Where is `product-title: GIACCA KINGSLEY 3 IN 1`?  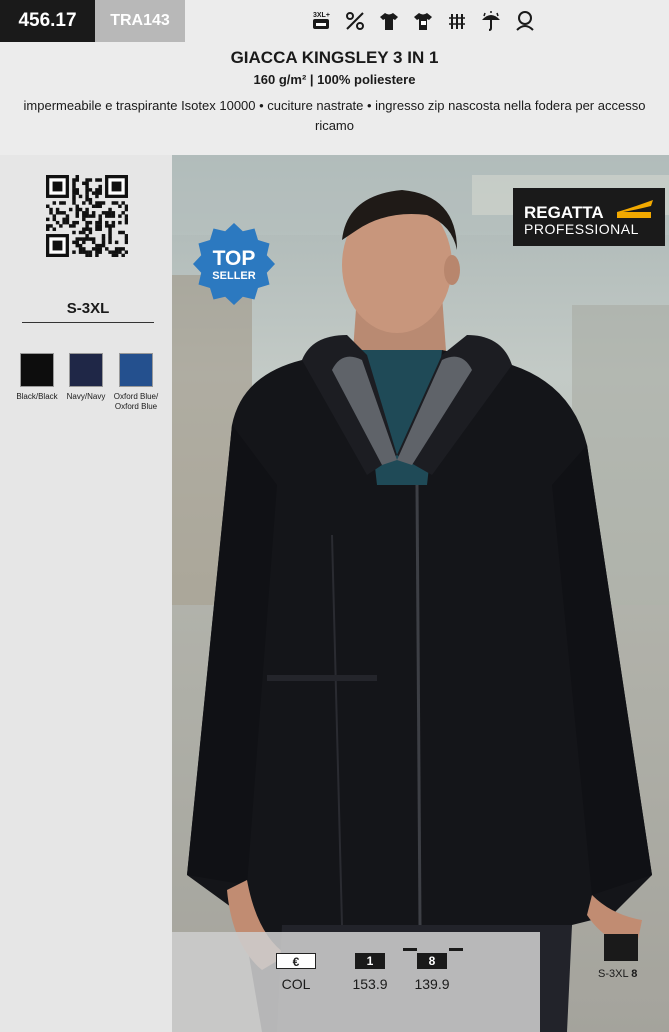
product-title: GIACCA KINGSLEY 3 IN 1 is located at coordinates (334, 57).